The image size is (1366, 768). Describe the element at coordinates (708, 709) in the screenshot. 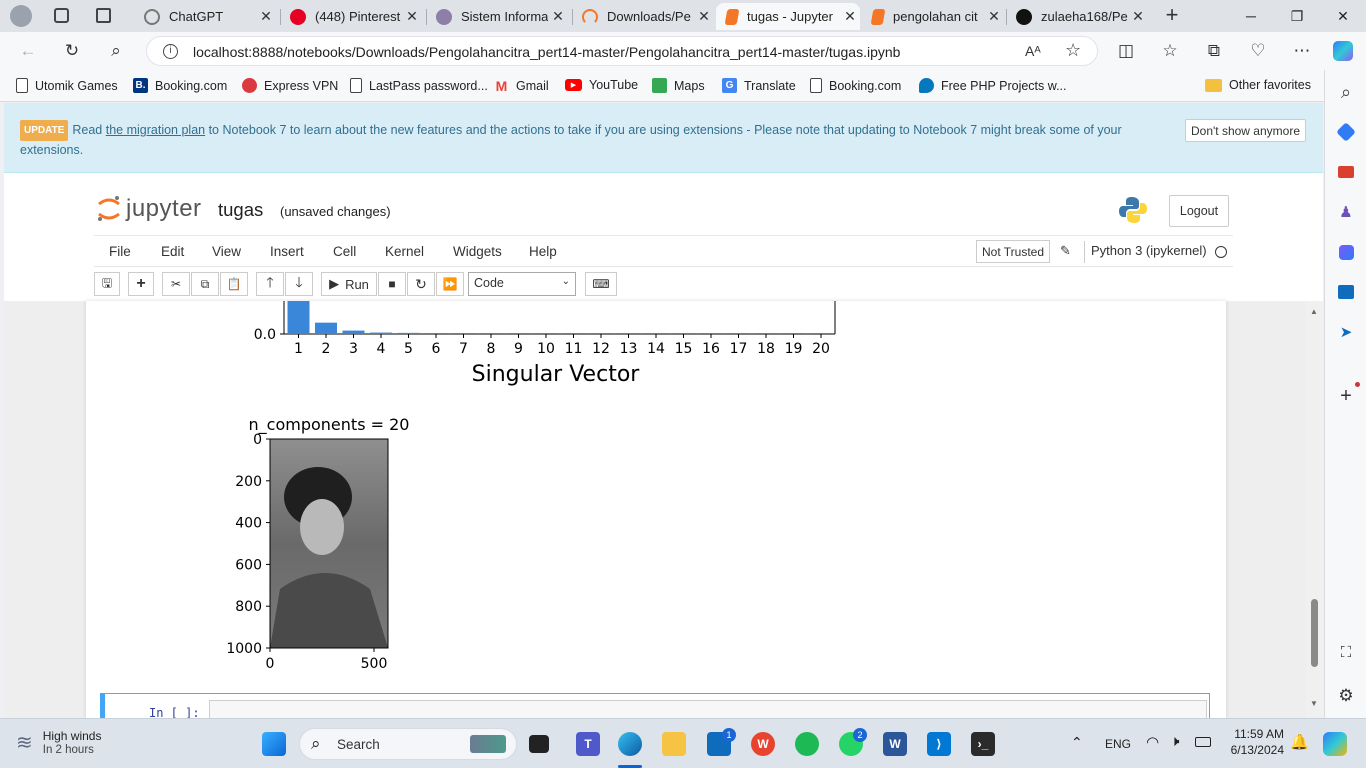

I see `code-input` at that location.